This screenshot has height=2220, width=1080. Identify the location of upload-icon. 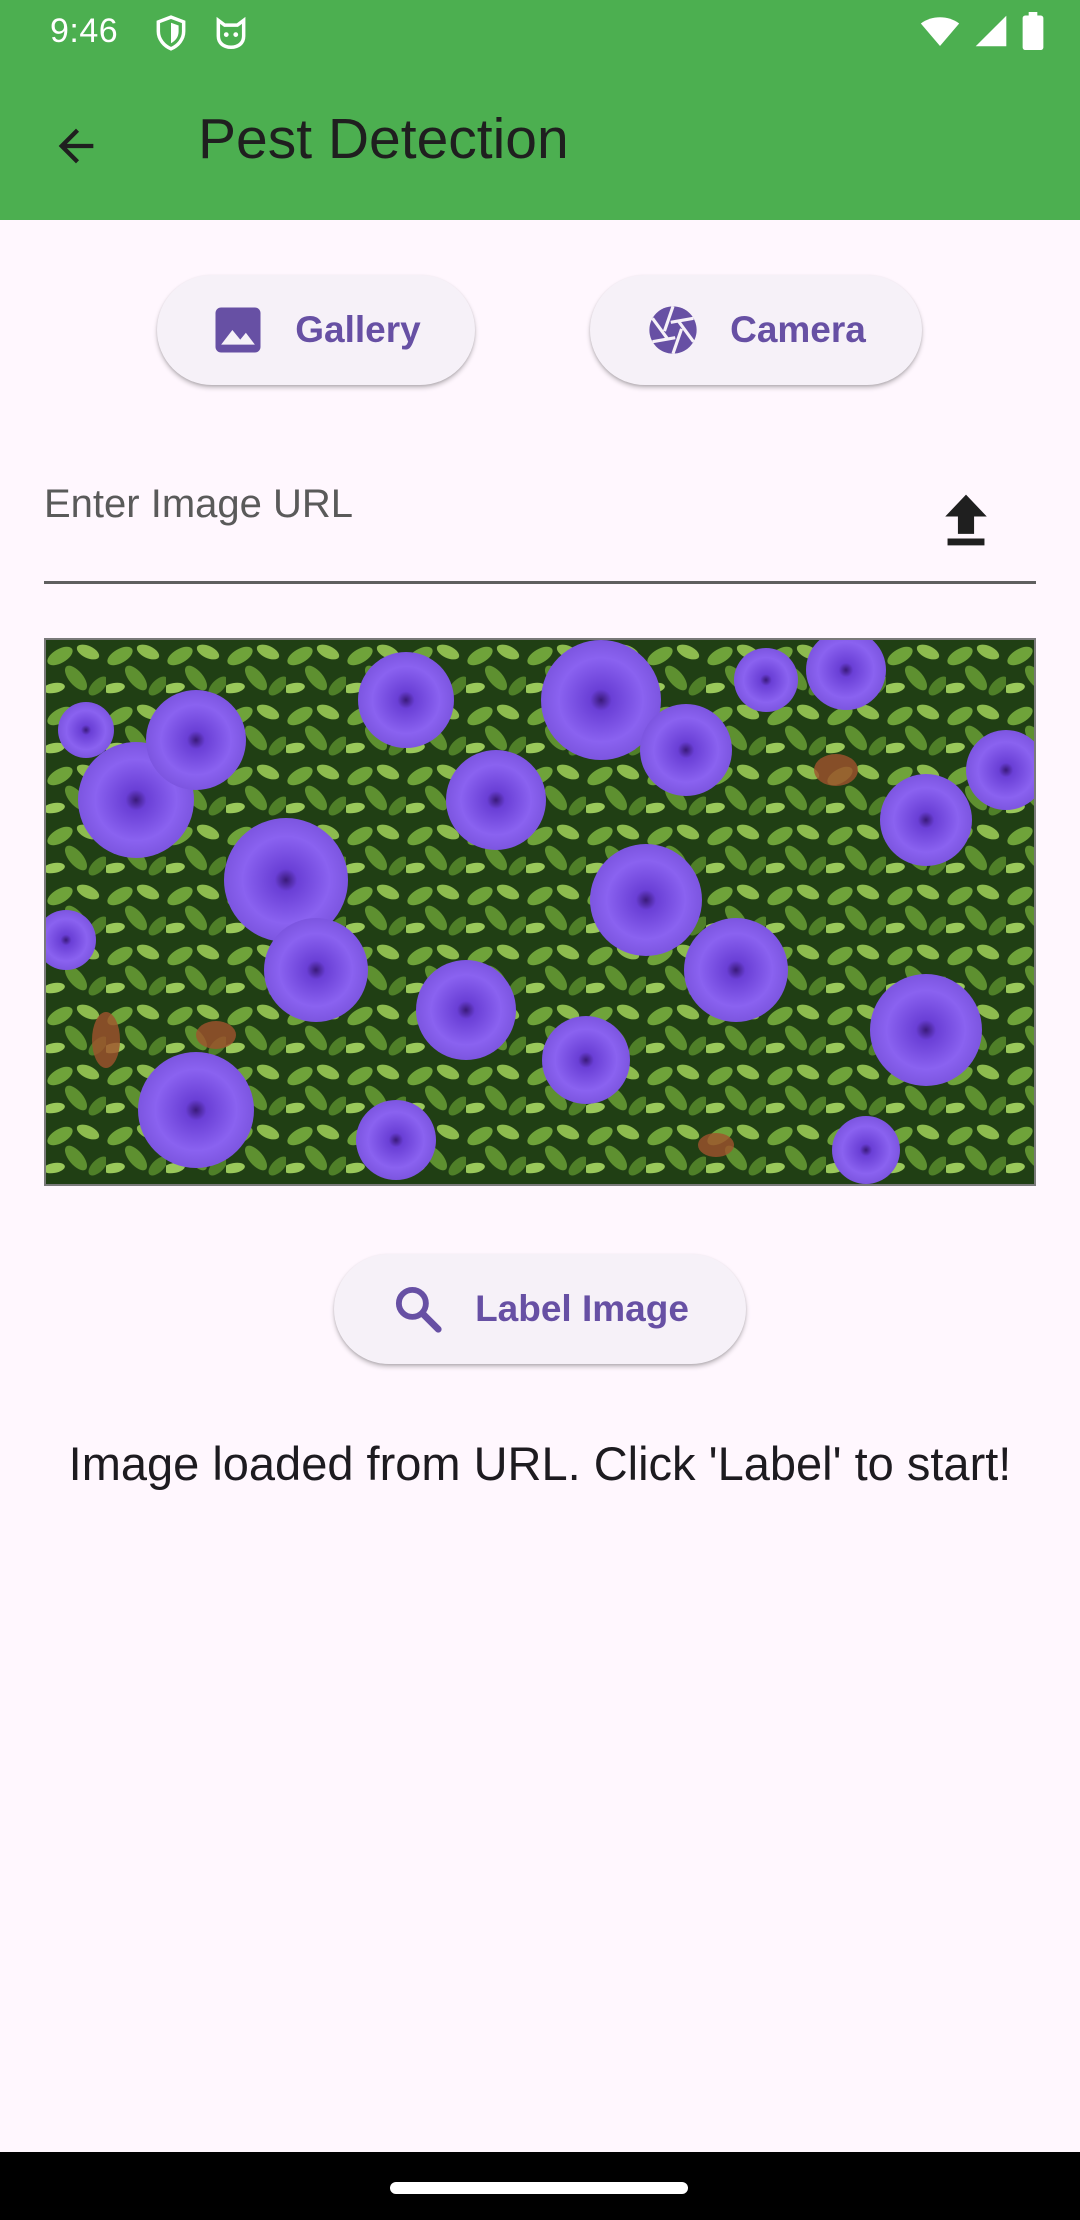
(966, 520).